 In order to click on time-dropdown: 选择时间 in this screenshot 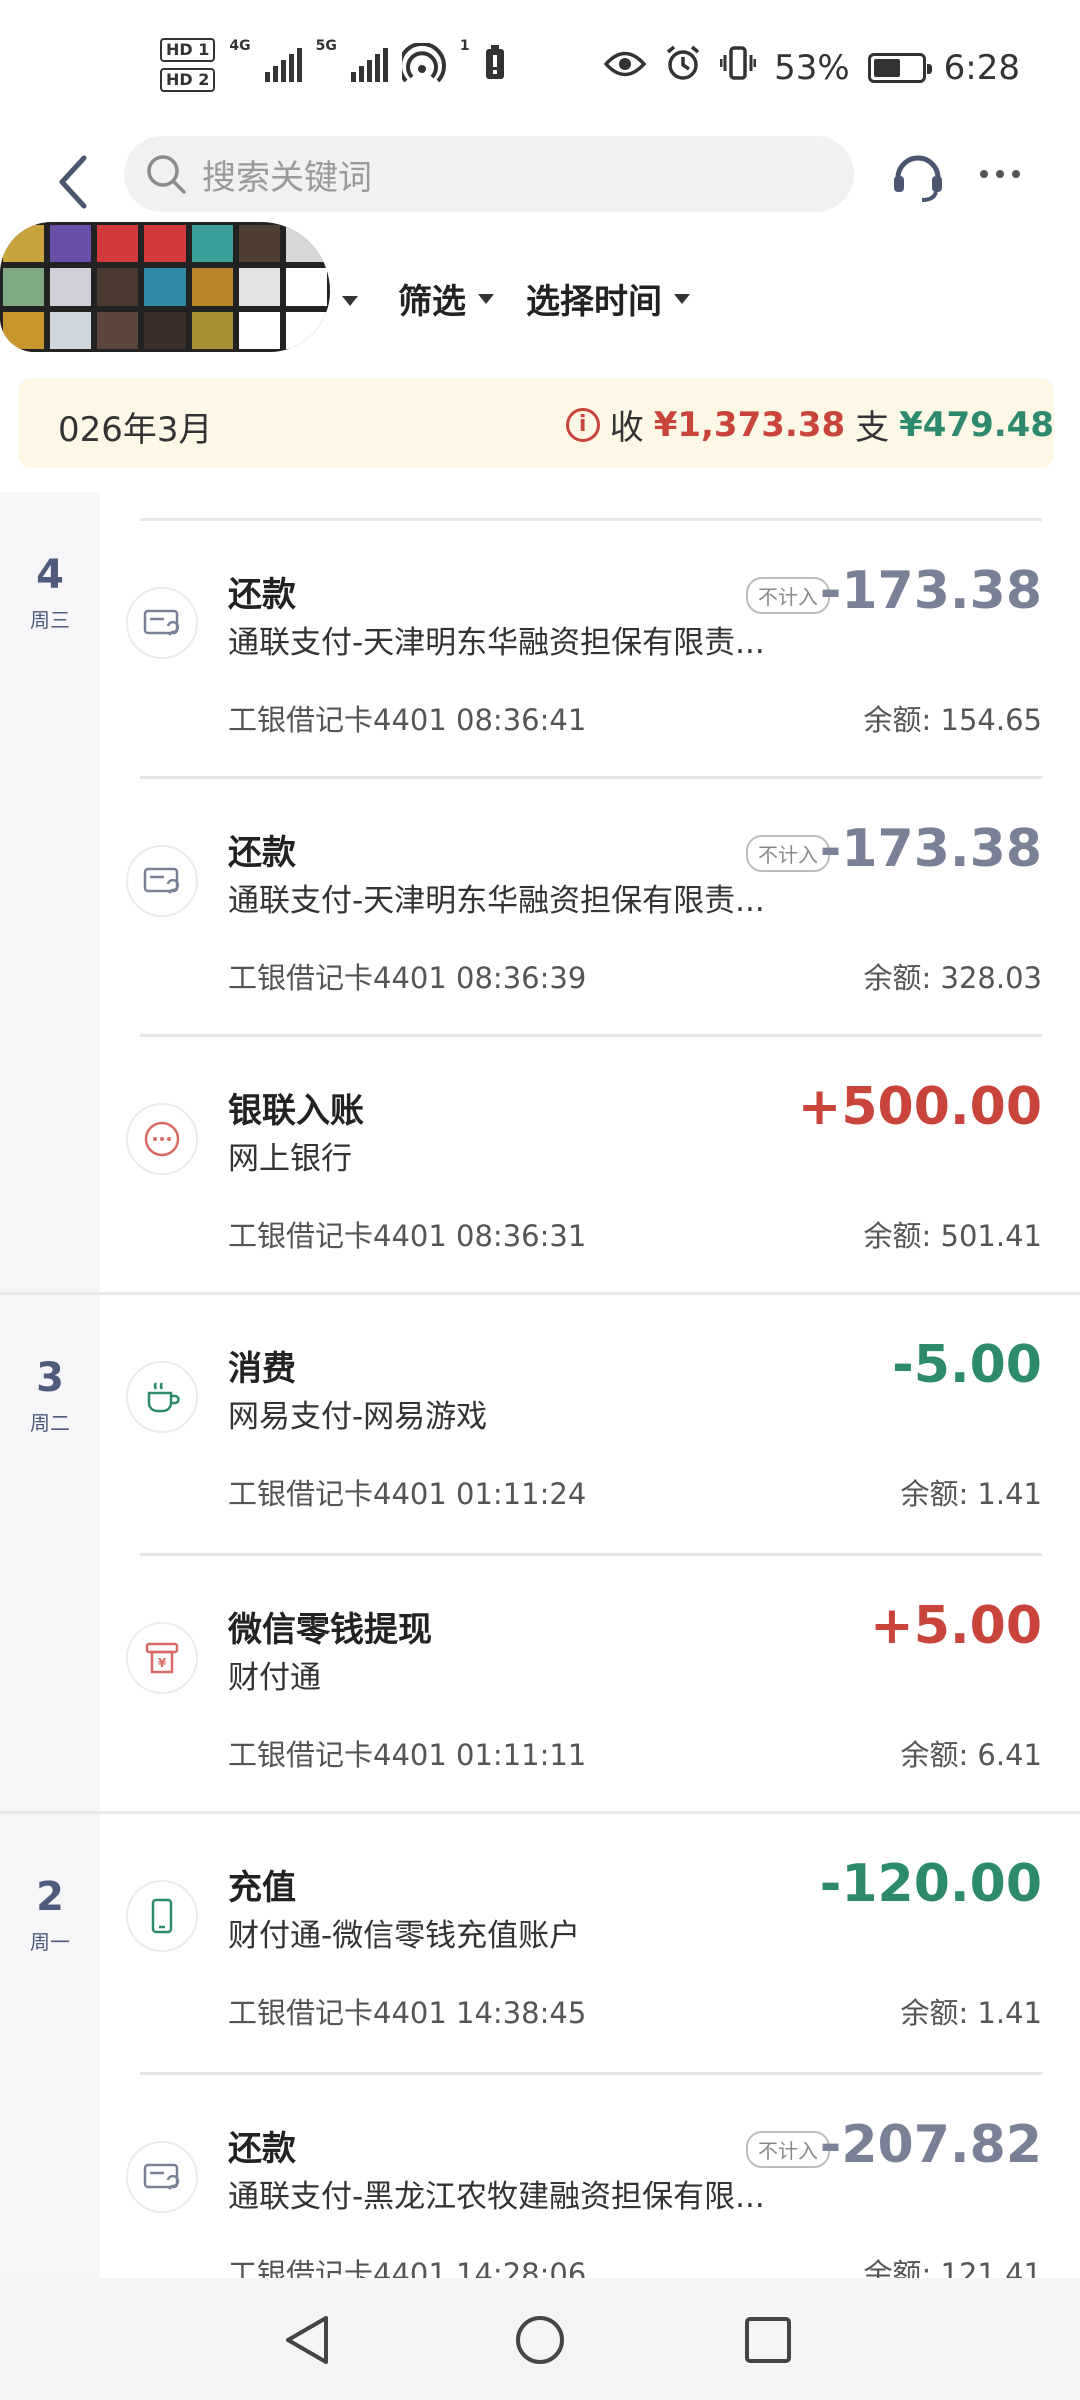, I will do `click(608, 298)`.